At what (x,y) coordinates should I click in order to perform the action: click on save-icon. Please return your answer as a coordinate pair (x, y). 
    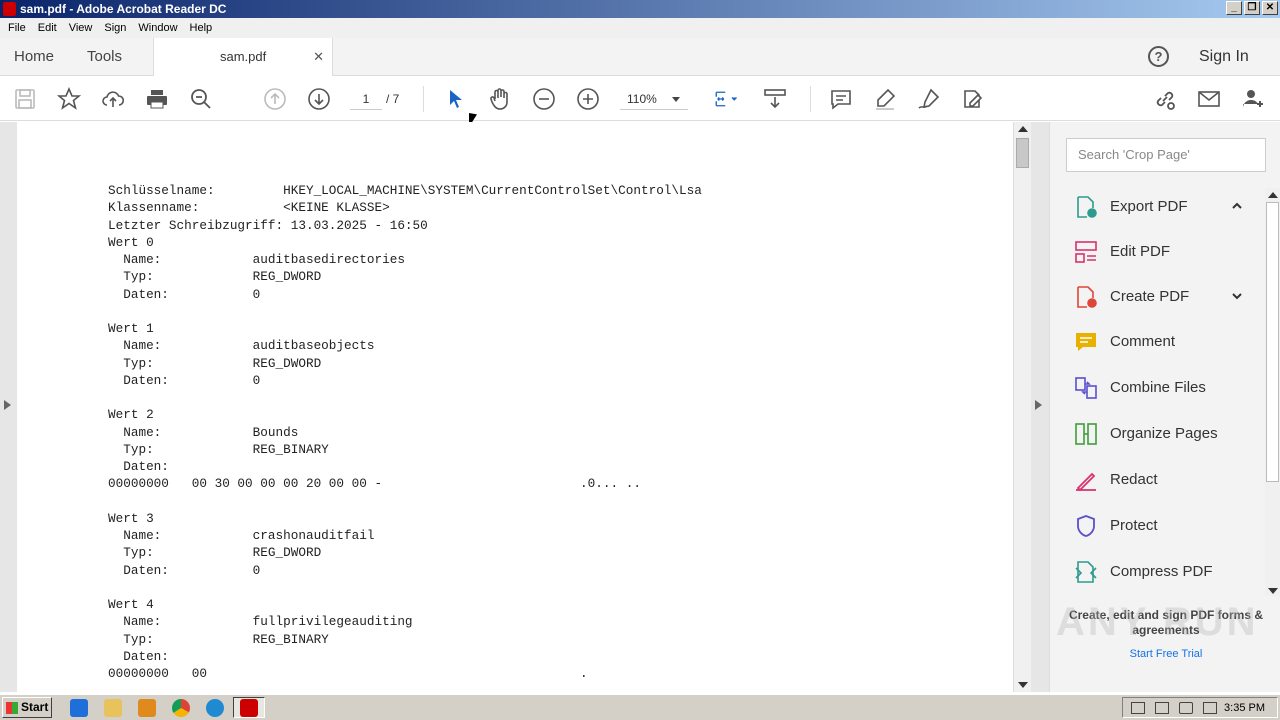
    Looking at the image, I should click on (25, 99).